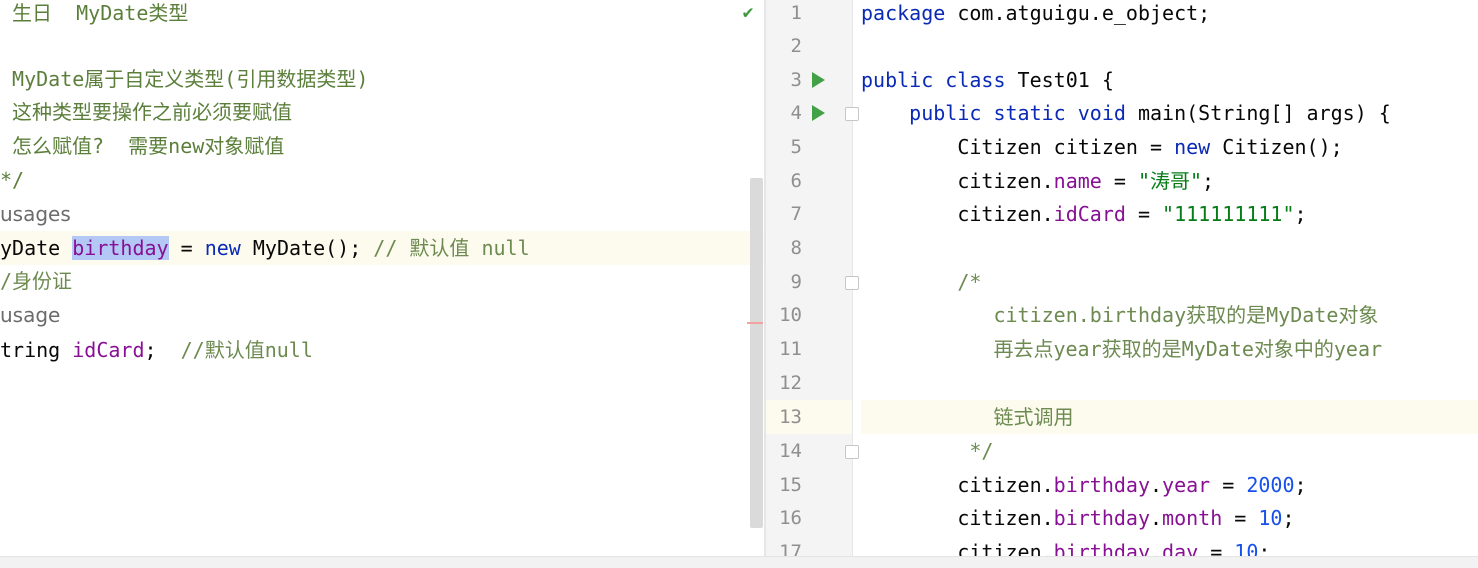 This screenshot has width=1478, height=568. I want to click on code-line-11: 再去点year获取的是MyDate对象中的year, so click(1169, 349).